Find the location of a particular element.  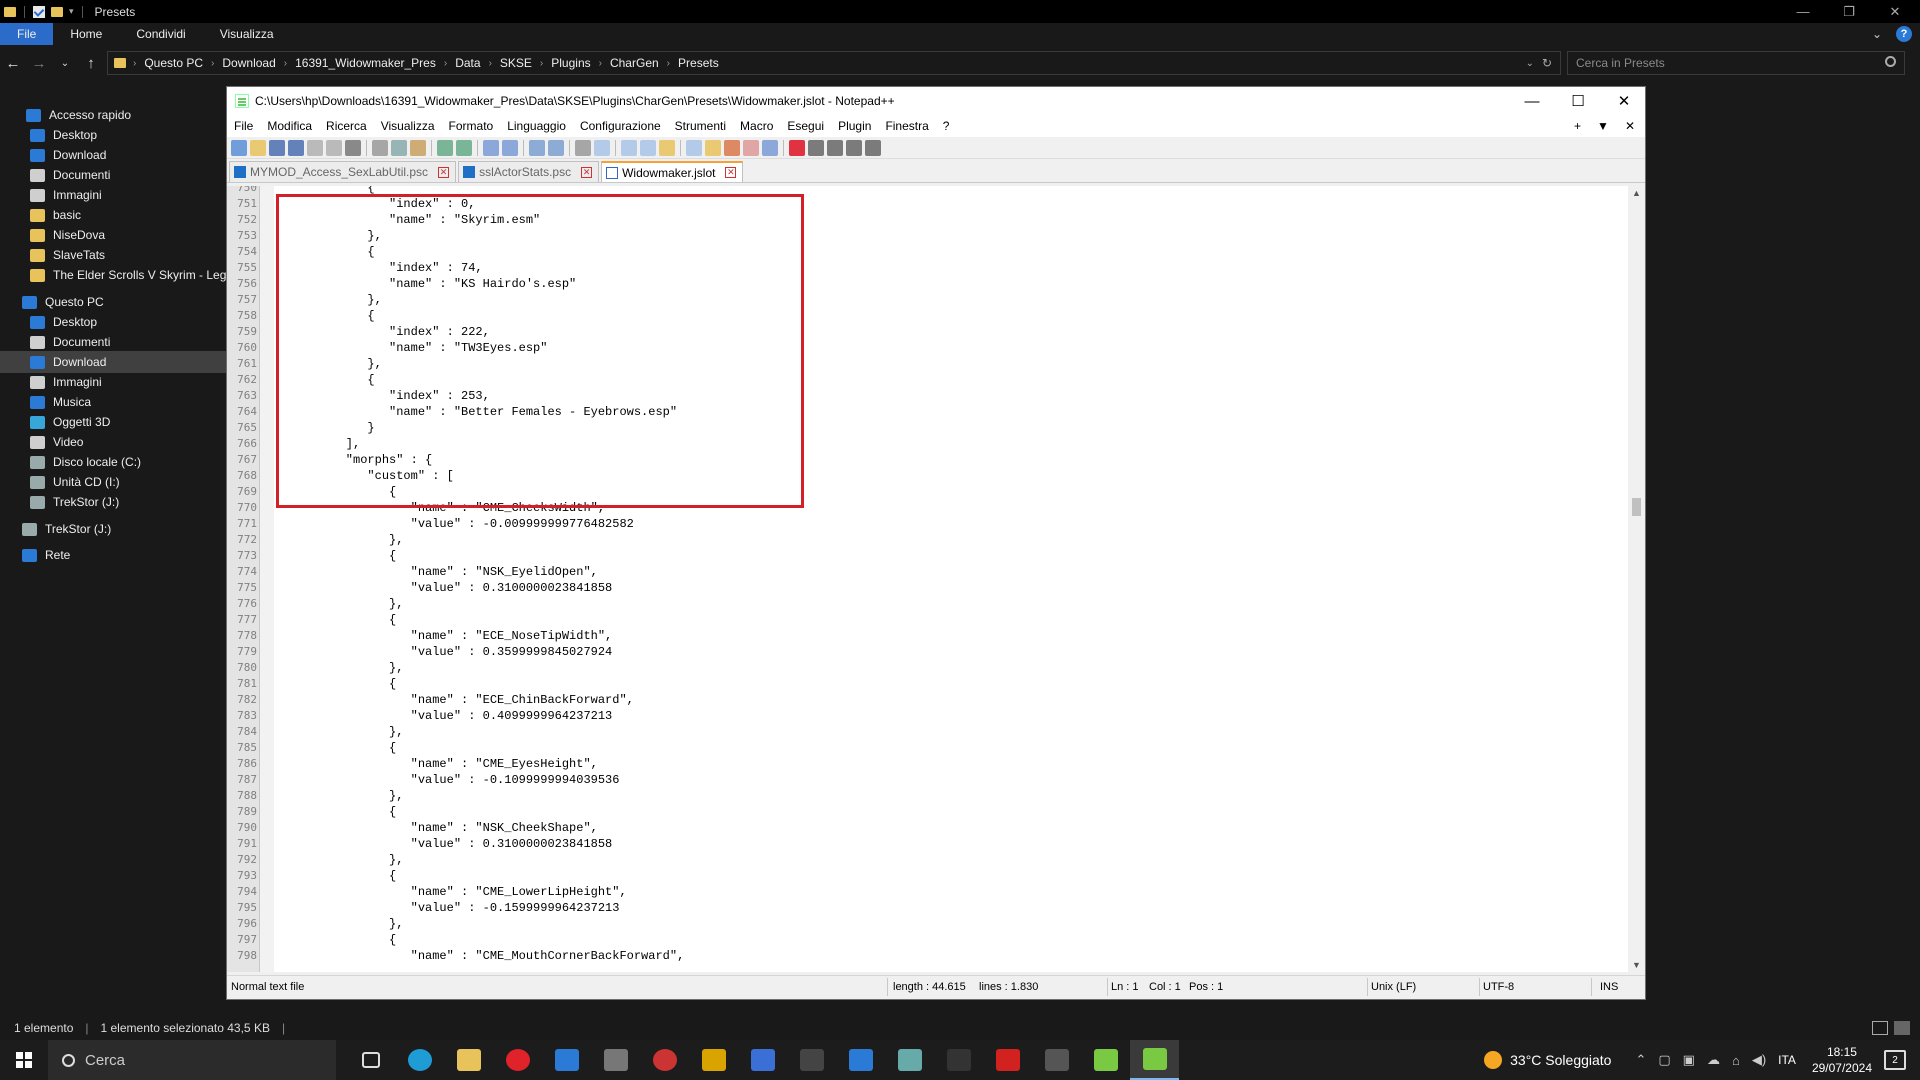

show-hidden-icons-icon: ⌃ is located at coordinates (1640, 1060).